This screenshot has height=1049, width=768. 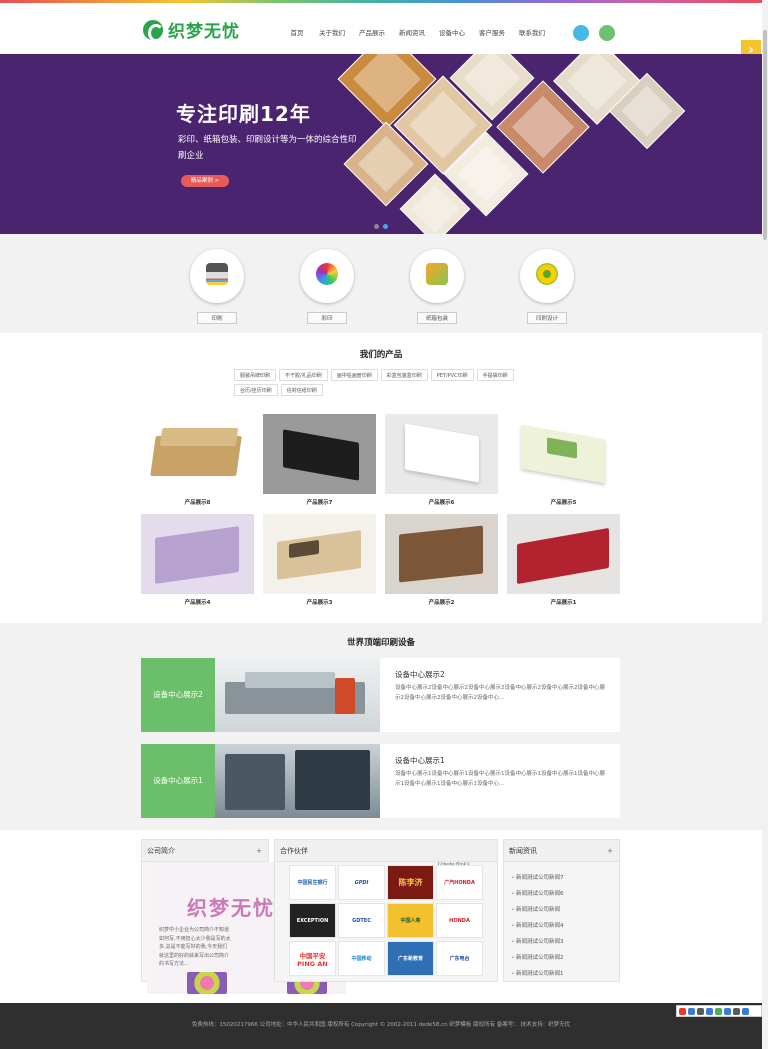 I want to click on partner-logo: 中国人寿, so click(x=410, y=920).